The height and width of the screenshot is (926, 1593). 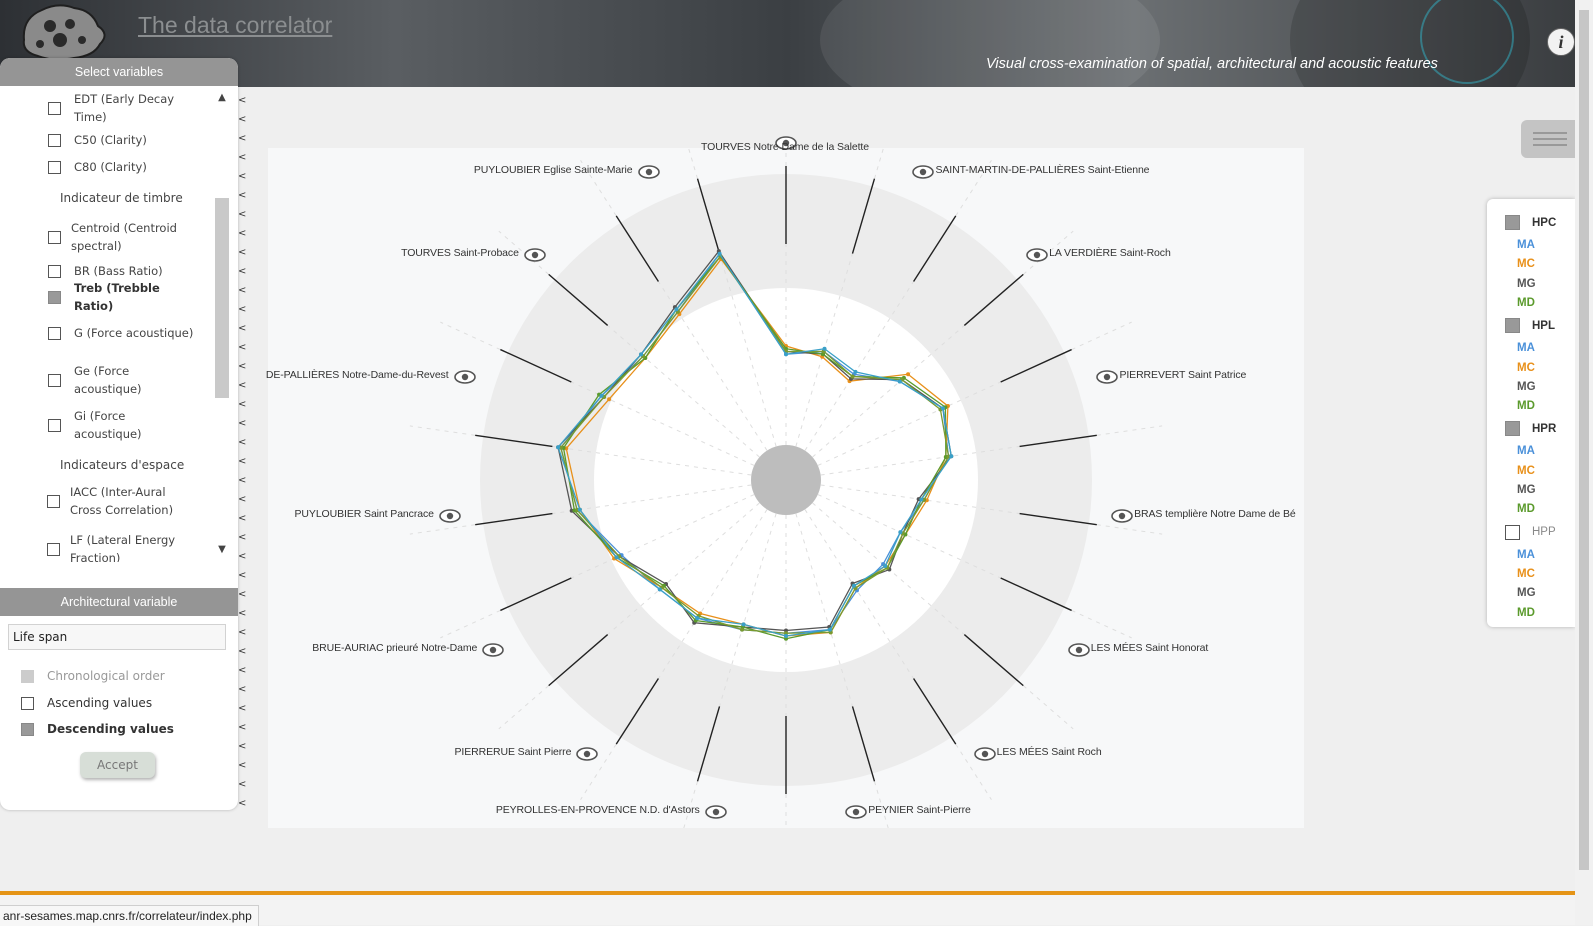 What do you see at coordinates (235, 25) in the screenshot?
I see `app-title: The data correlator` at bounding box center [235, 25].